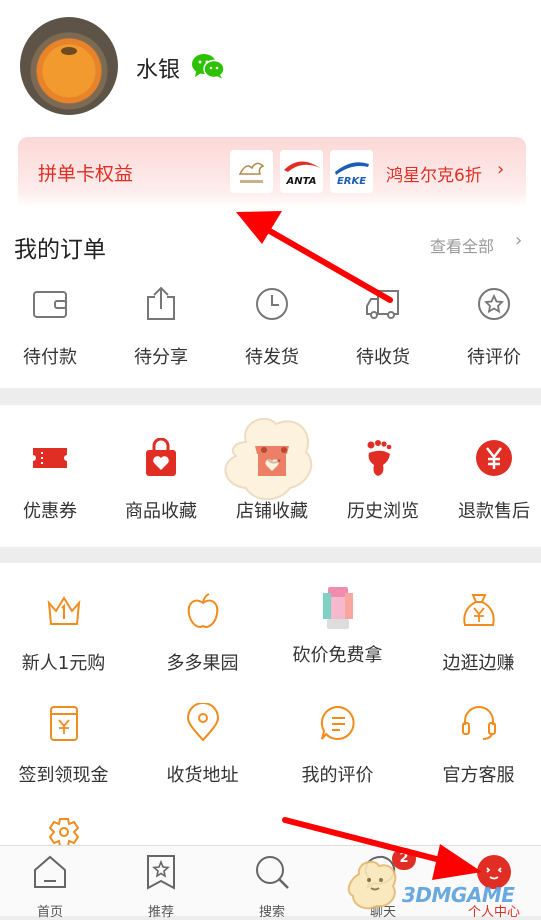 The image size is (541, 920). Describe the element at coordinates (63, 723) in the screenshot. I see `yen-calendar-icon` at that location.